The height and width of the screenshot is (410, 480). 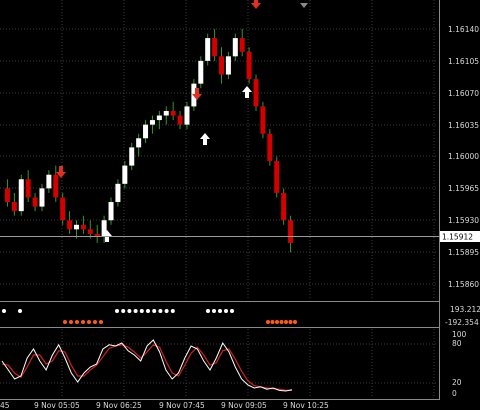 I want to click on time-tick-label: 9 Nov 05:05, so click(x=57, y=405).